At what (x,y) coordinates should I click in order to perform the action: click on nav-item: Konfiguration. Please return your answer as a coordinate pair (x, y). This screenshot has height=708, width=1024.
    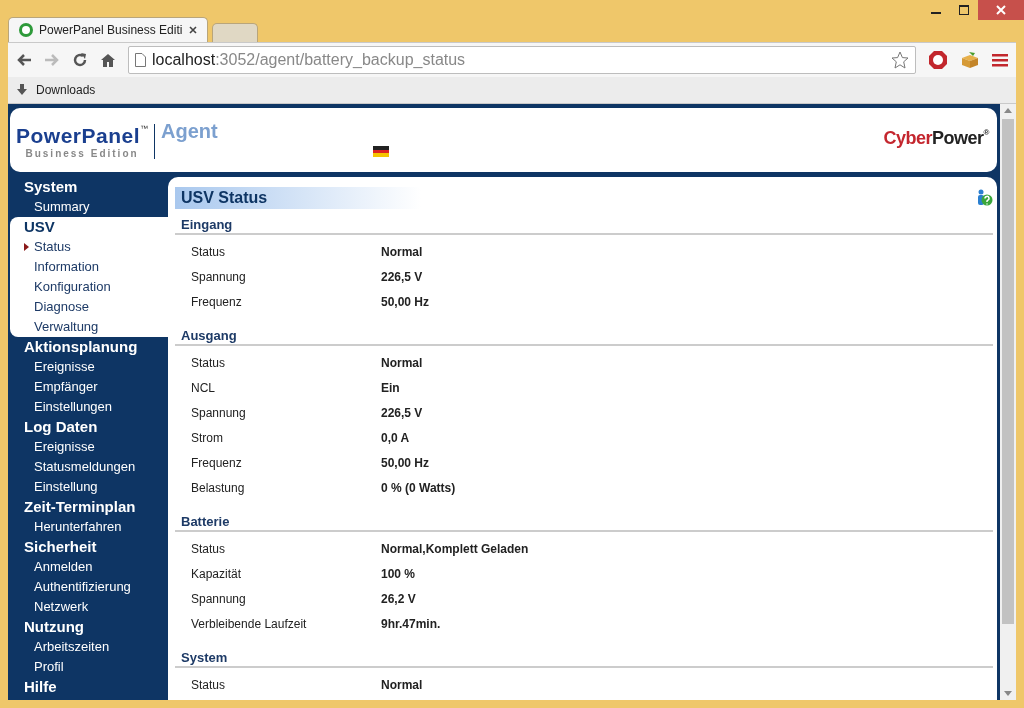
    Looking at the image, I should click on (96, 287).